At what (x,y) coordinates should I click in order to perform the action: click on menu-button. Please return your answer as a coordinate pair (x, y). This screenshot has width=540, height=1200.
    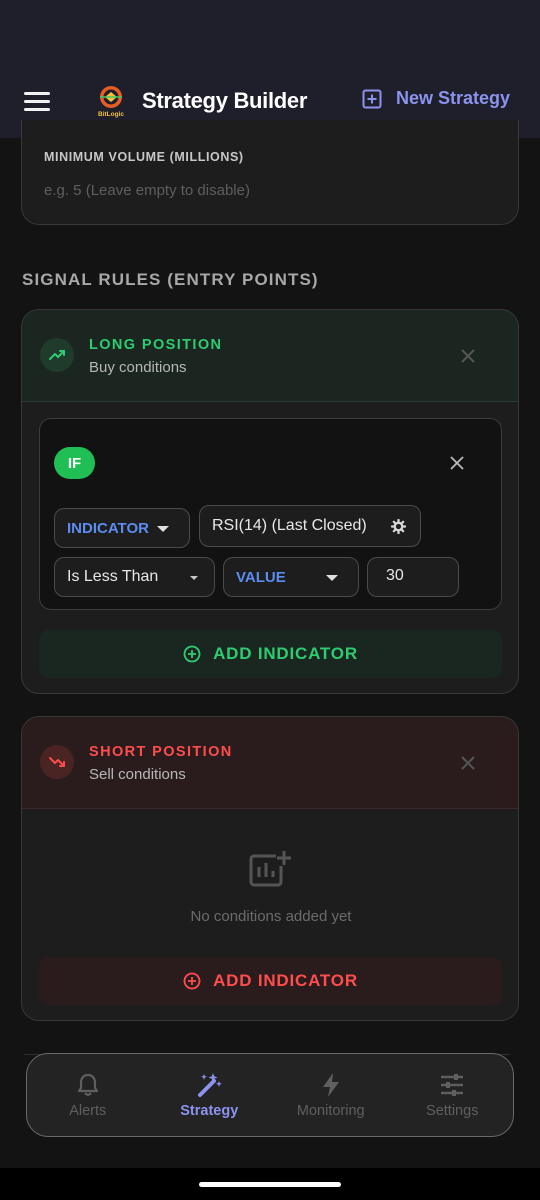
    Looking at the image, I should click on (37, 102).